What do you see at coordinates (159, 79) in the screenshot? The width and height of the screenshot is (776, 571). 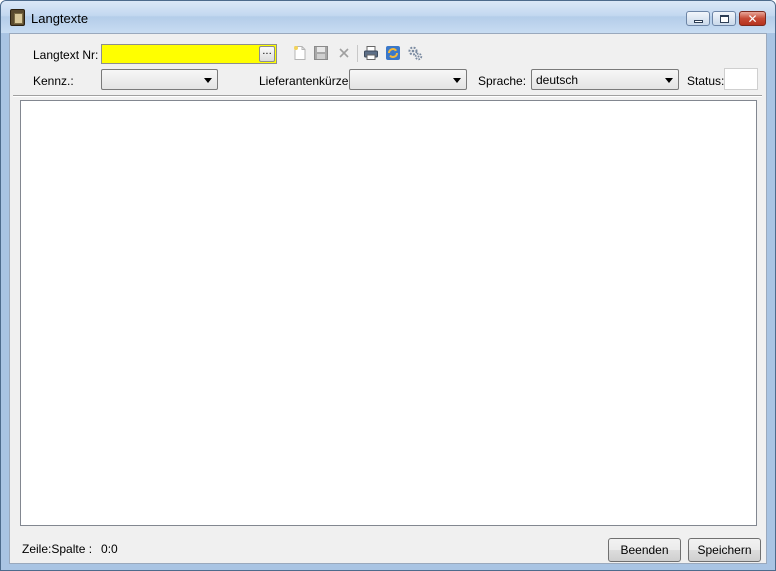 I see `kennz-select` at bounding box center [159, 79].